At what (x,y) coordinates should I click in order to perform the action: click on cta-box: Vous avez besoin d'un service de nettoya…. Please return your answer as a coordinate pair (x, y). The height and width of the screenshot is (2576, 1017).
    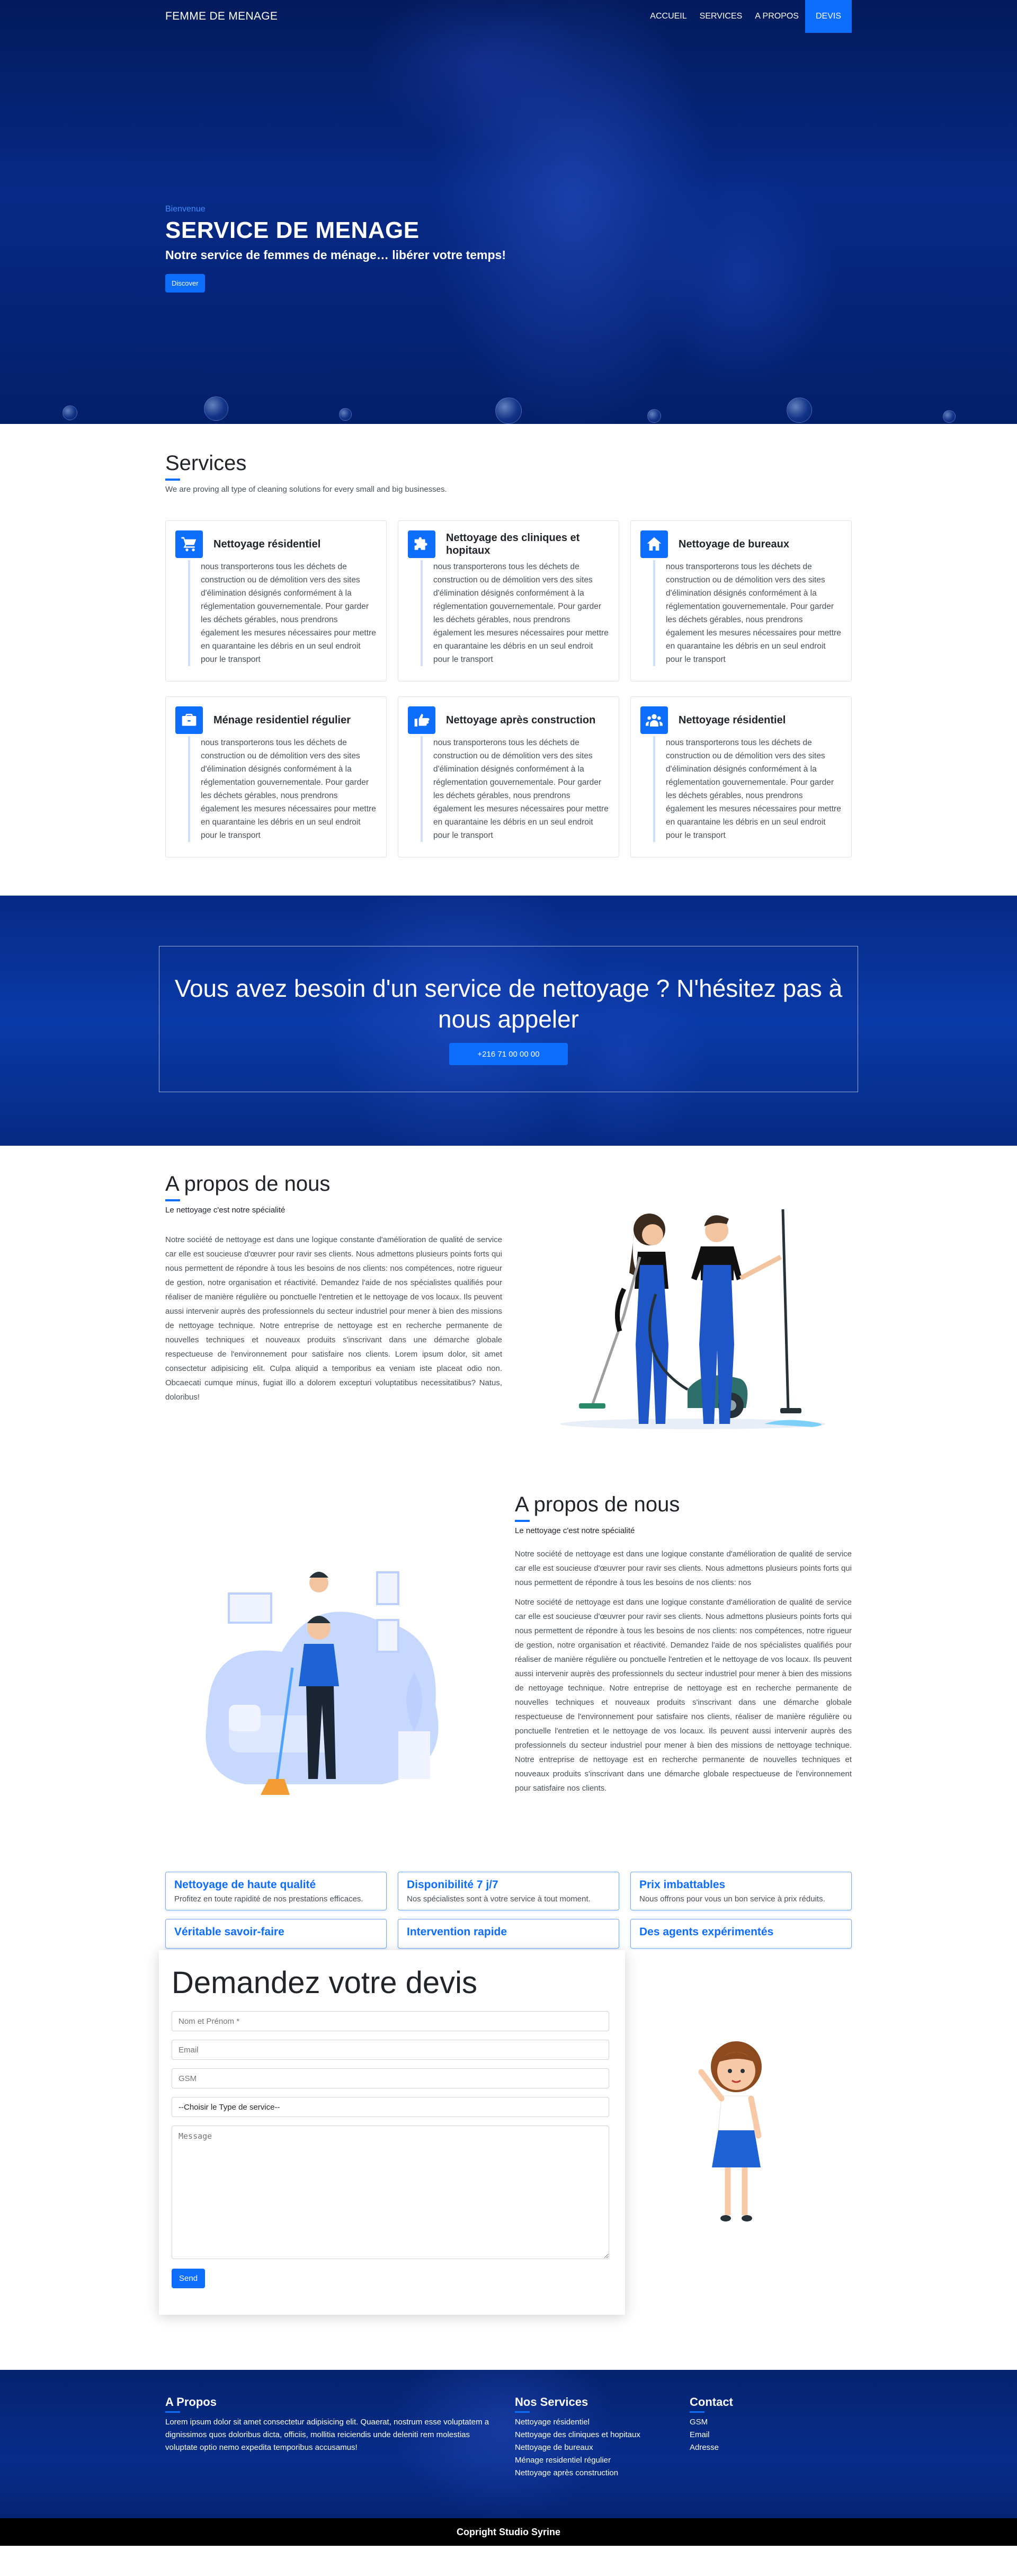
    Looking at the image, I should click on (508, 1019).